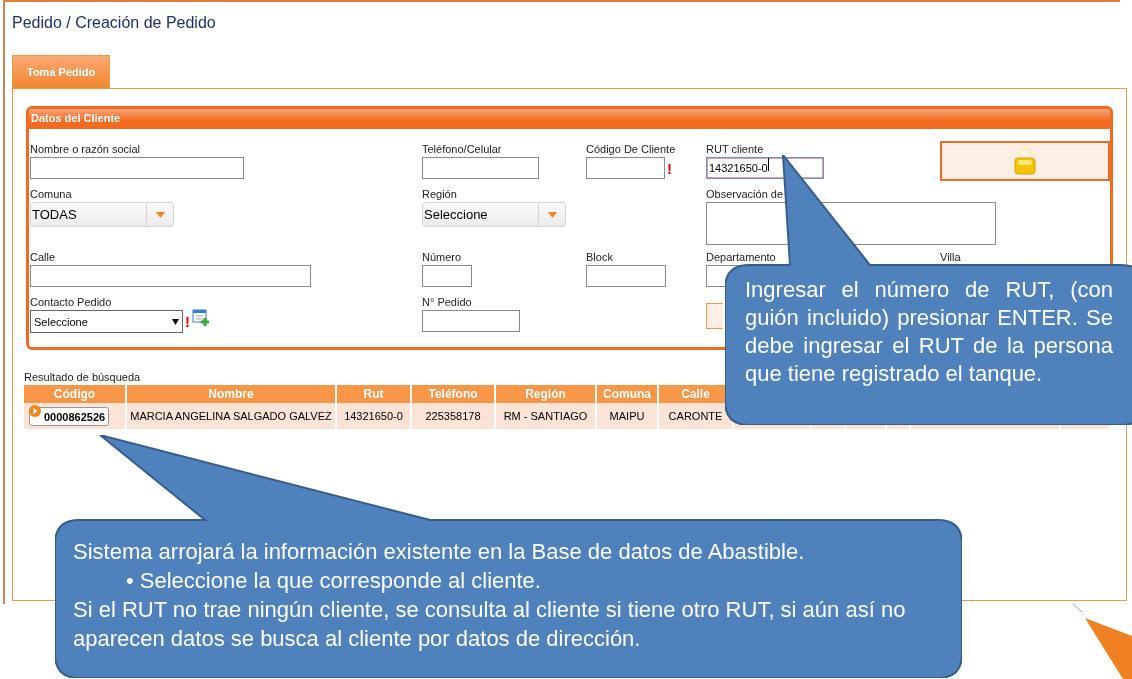  I want to click on field-label: Departamento, so click(741, 257).